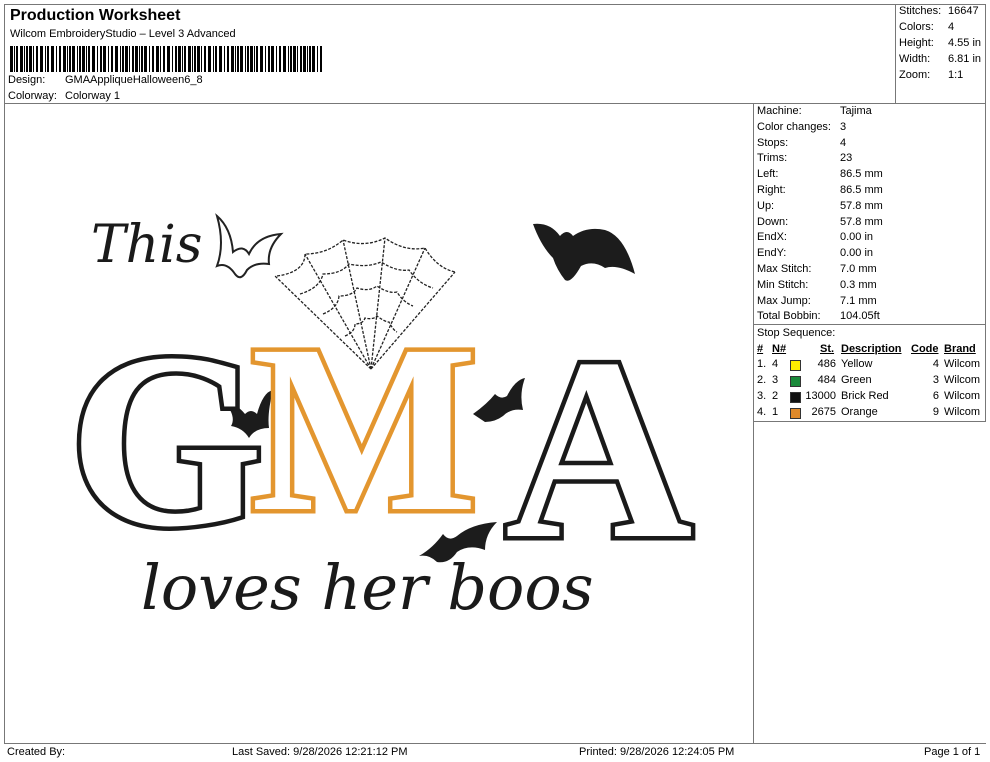 This screenshot has width=990, height=762. What do you see at coordinates (773, 221) in the screenshot?
I see `info-label: Down:` at bounding box center [773, 221].